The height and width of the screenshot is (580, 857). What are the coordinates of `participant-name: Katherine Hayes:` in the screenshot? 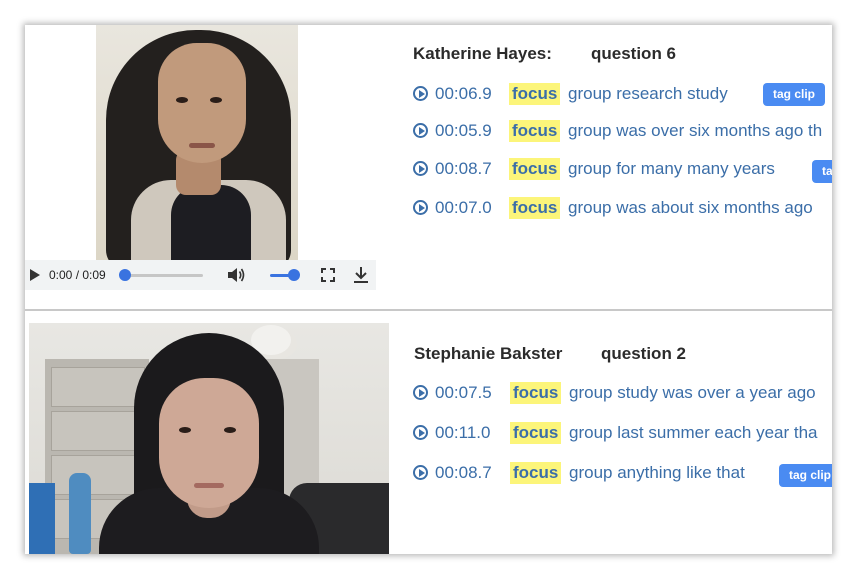 It's located at (482, 53).